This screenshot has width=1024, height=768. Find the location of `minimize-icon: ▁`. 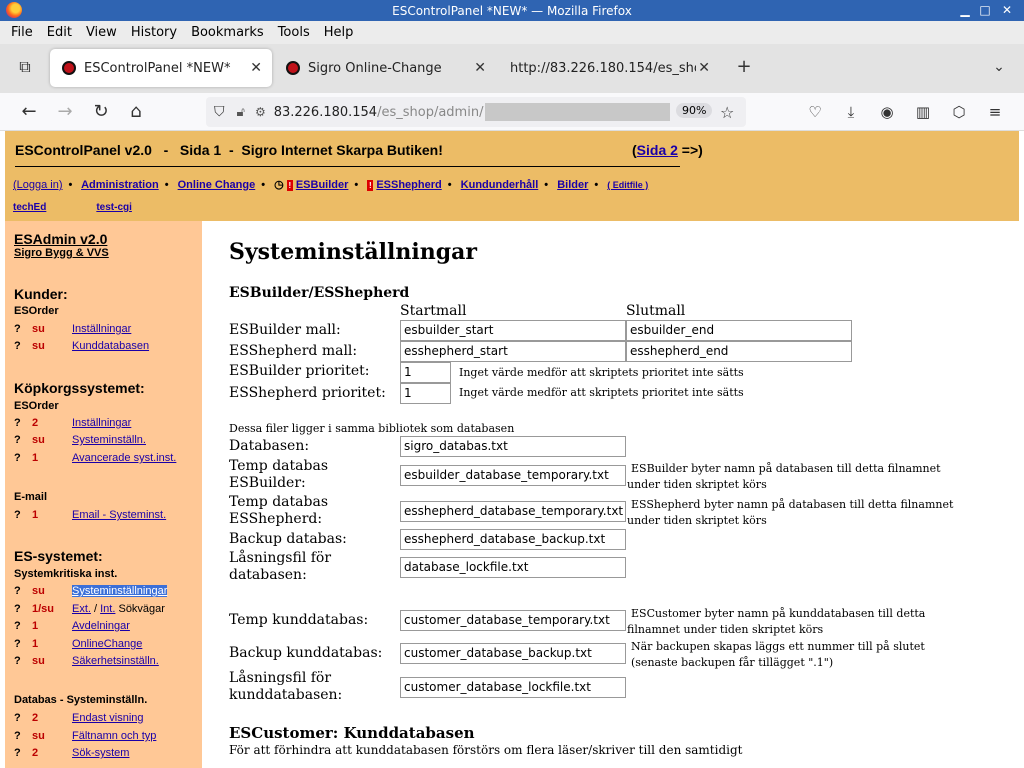

minimize-icon: ▁ is located at coordinates (965, 10).